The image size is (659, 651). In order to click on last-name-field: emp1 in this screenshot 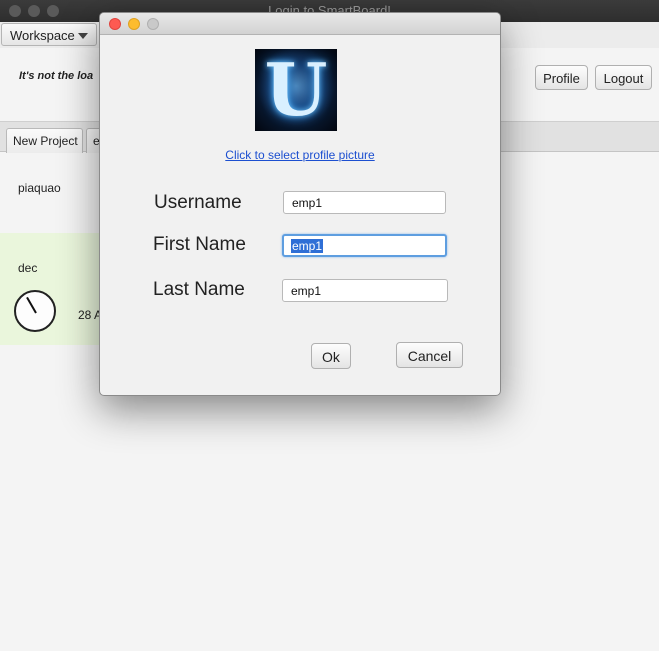, I will do `click(365, 290)`.